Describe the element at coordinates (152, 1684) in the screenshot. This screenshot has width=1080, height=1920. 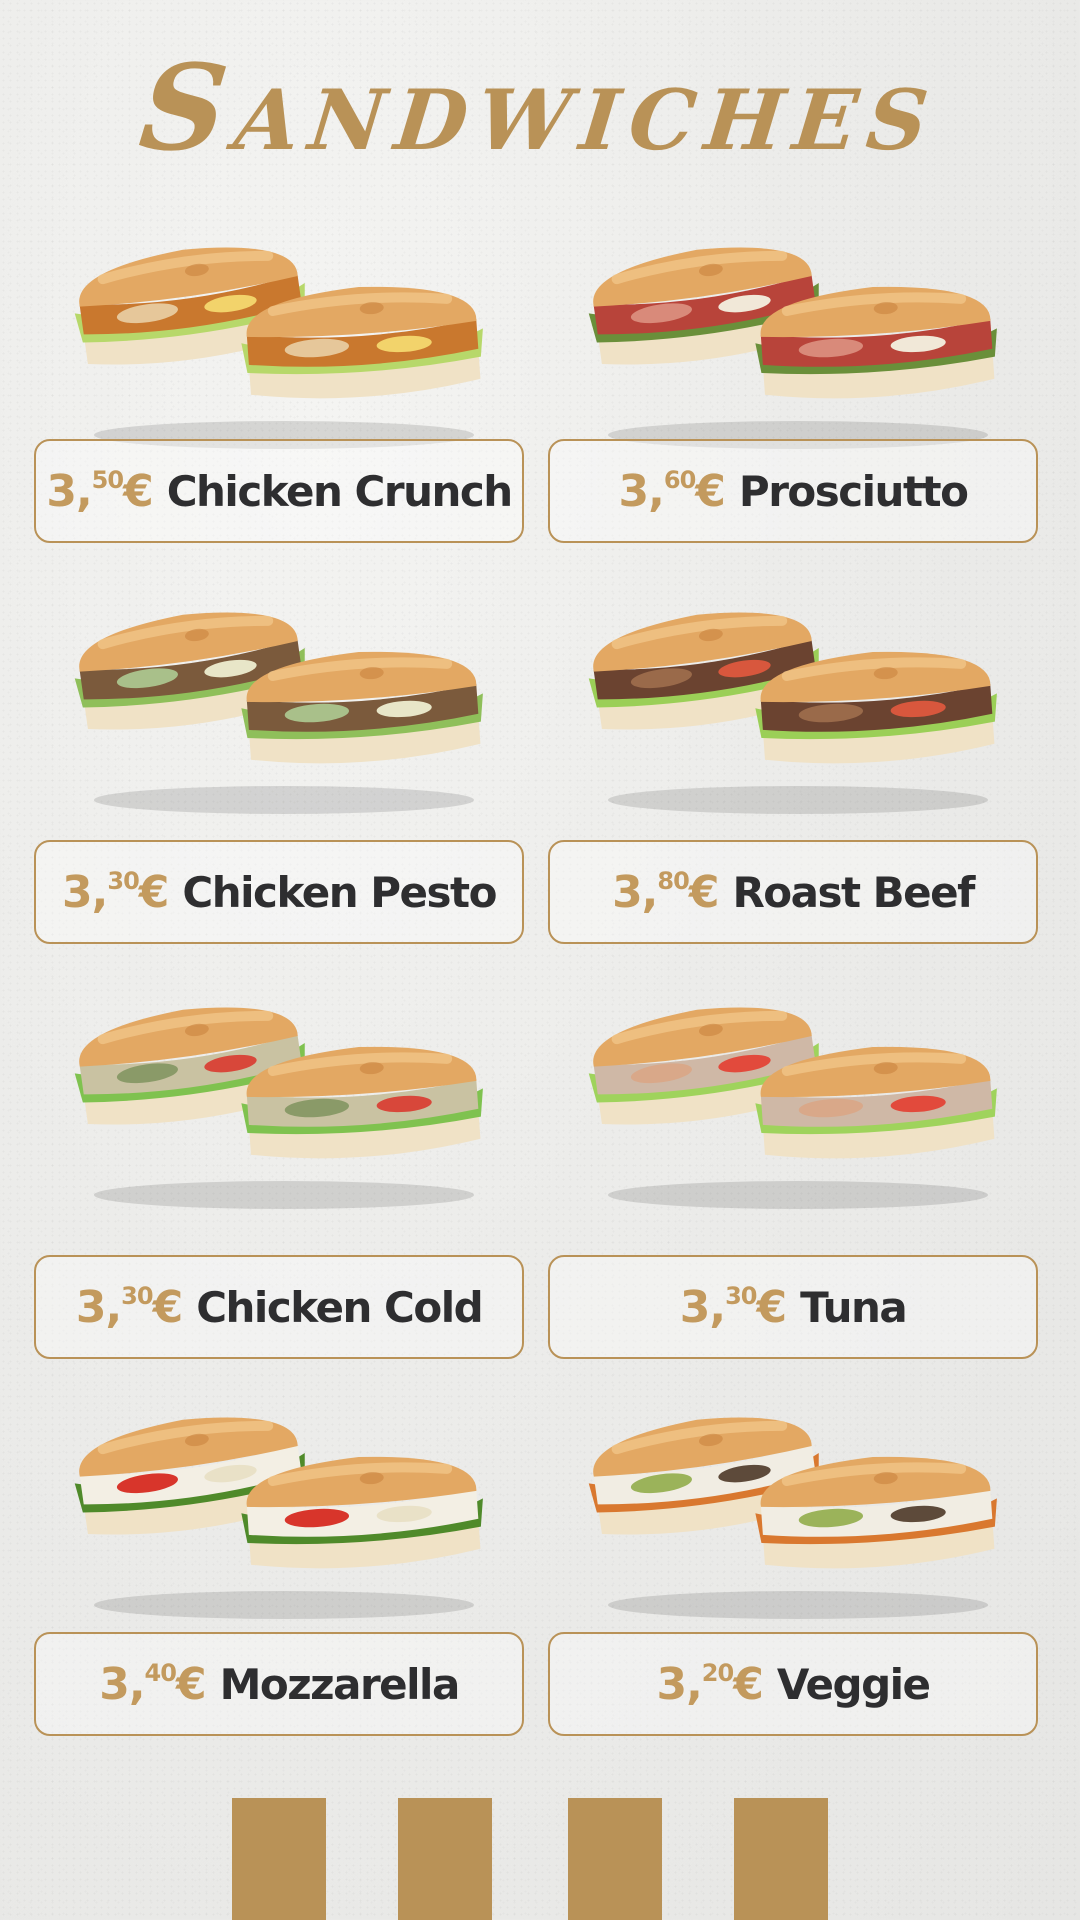
I see `price: 3,40€` at that location.